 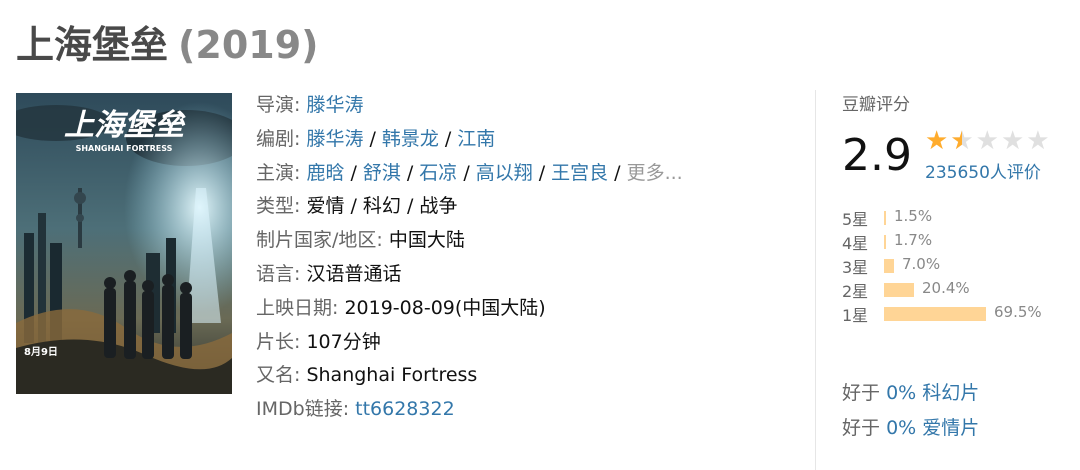 What do you see at coordinates (855, 291) in the screenshot?
I see `distribution-label: 2星` at bounding box center [855, 291].